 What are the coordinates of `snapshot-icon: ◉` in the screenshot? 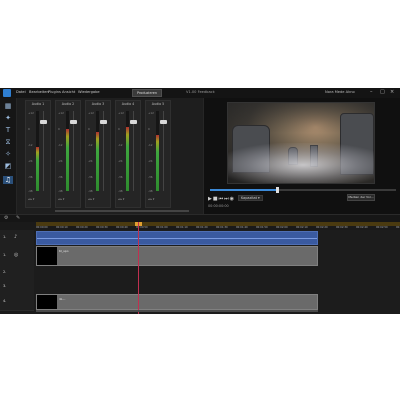 It's located at (232, 199).